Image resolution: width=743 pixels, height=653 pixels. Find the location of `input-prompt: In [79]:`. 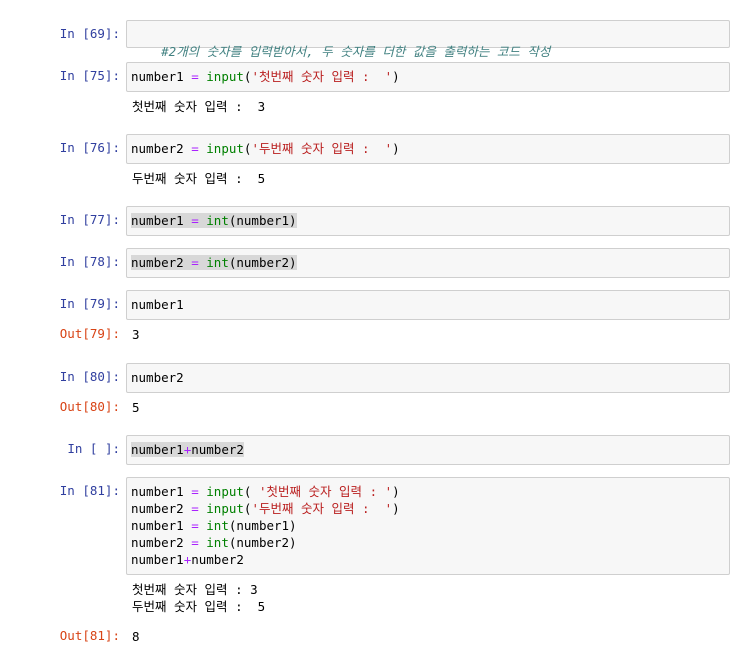

input-prompt: In [79]: is located at coordinates (89, 303).